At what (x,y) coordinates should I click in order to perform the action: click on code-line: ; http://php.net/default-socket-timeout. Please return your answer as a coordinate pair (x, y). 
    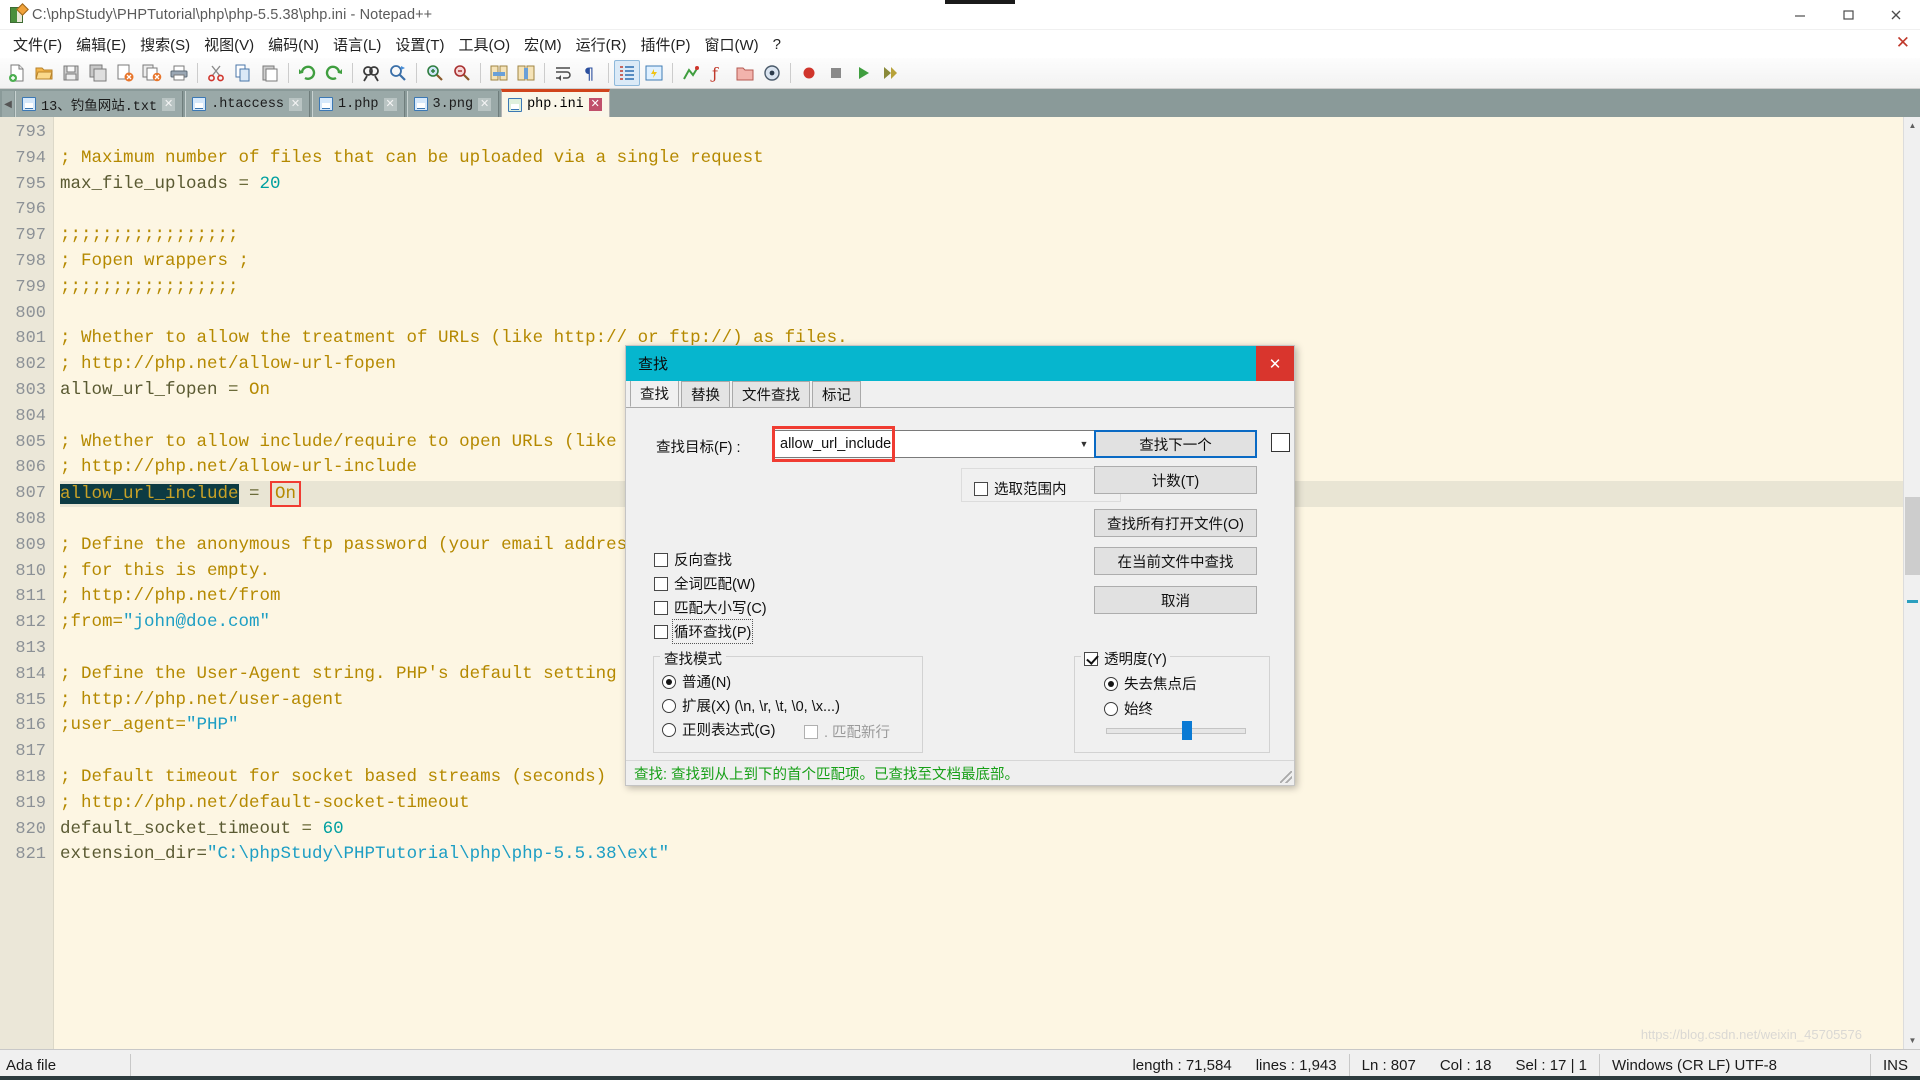
    Looking at the image, I should click on (990, 804).